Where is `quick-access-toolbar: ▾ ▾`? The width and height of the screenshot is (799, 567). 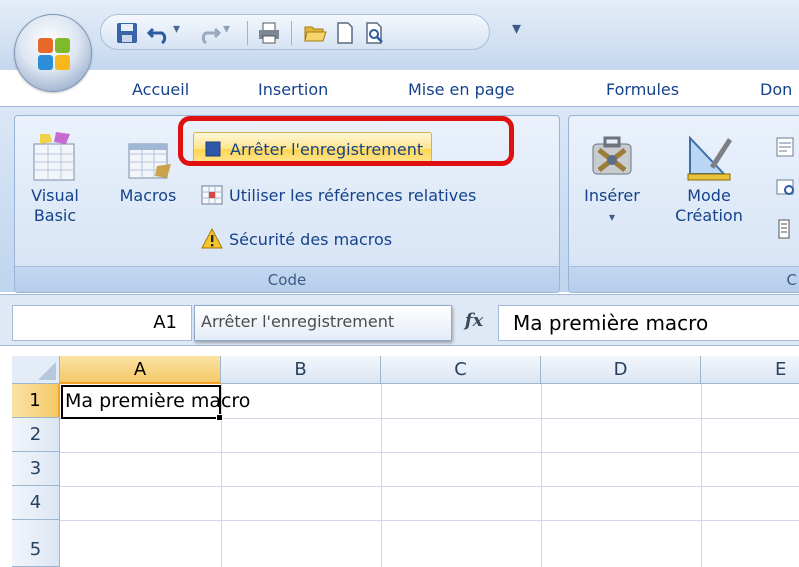
quick-access-toolbar: ▾ ▾ is located at coordinates (295, 32).